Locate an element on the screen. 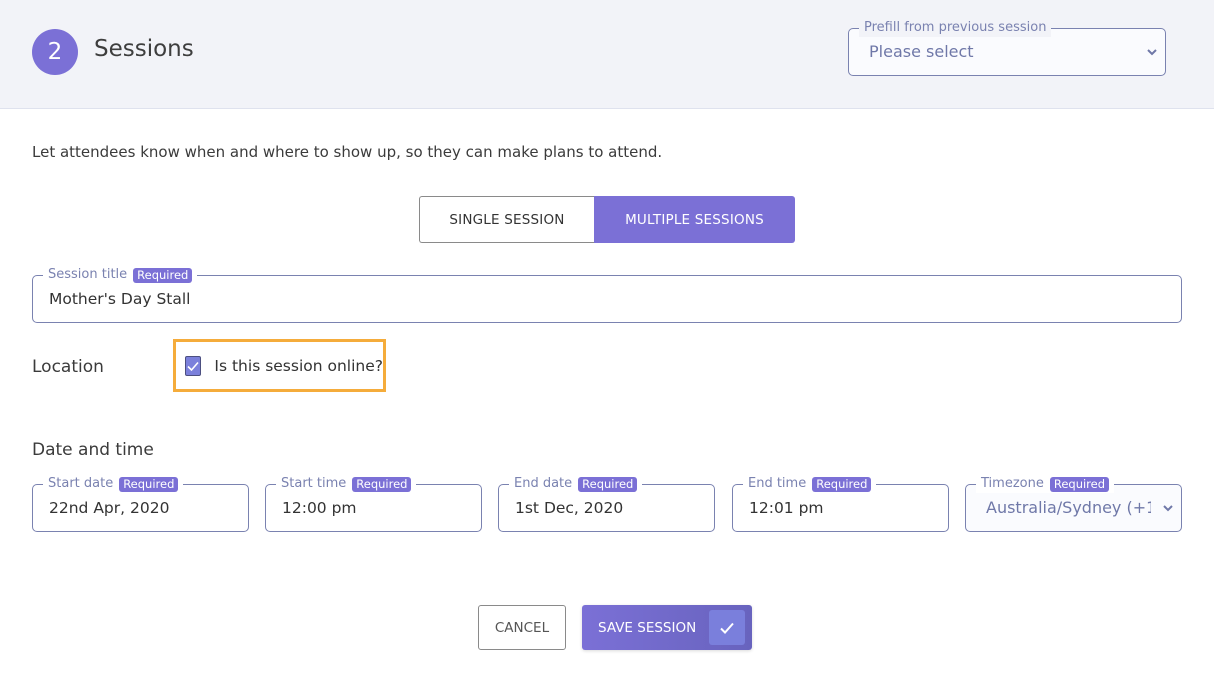 This screenshot has width=1214, height=682. session-type-toggle: SINGLE SESSION MULTIPLE SESSIONS is located at coordinates (607, 219).